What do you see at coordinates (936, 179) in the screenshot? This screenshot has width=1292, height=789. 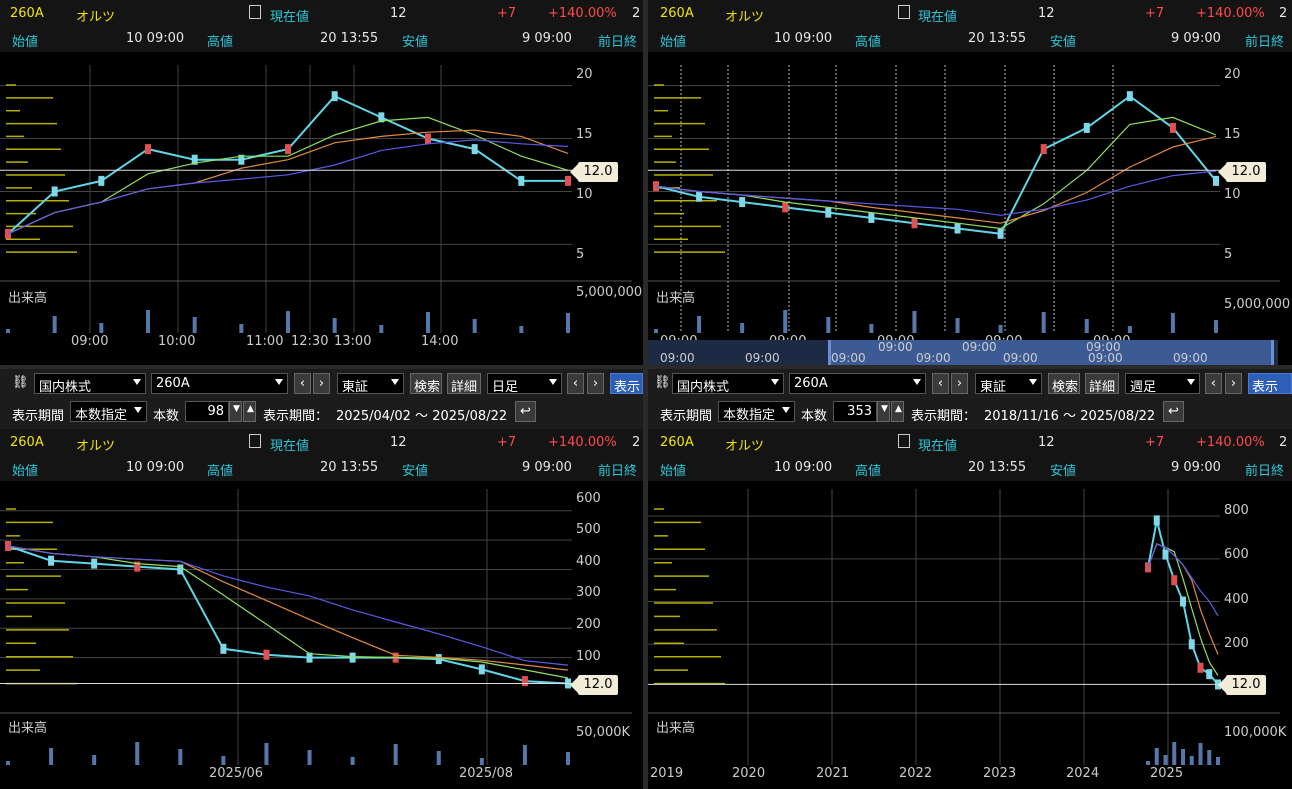 I see `moving-average-mid` at bounding box center [936, 179].